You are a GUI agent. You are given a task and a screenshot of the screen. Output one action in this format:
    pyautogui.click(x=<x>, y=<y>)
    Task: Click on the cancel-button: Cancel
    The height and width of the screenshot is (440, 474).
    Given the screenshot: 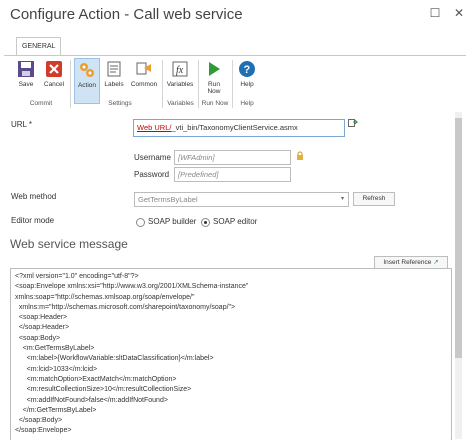 What is the action you would take?
    pyautogui.click(x=54, y=80)
    